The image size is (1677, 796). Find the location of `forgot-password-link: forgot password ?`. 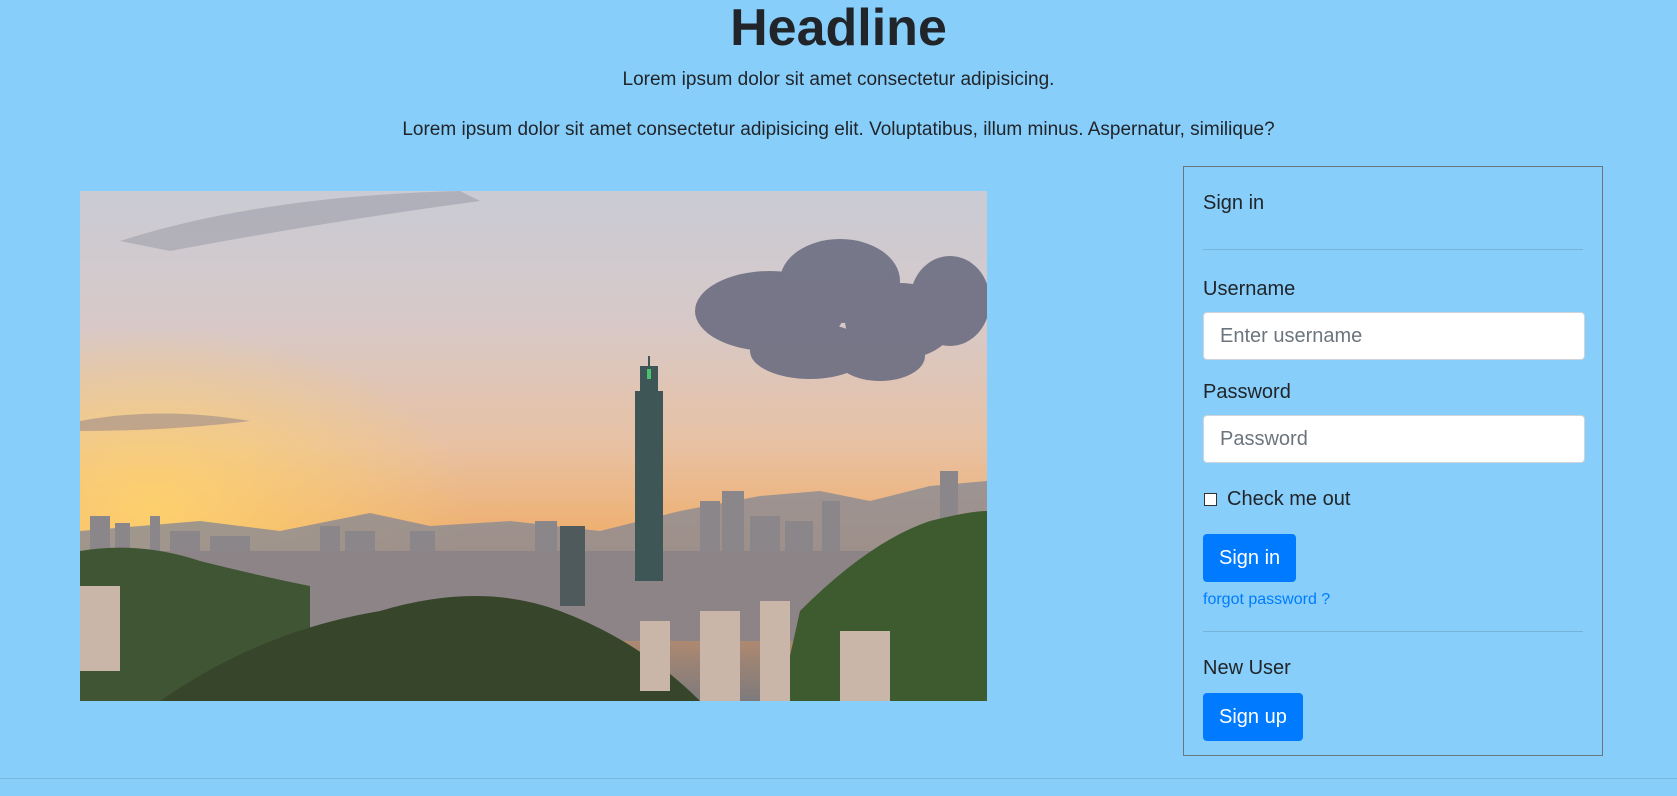

forgot-password-link: forgot password ? is located at coordinates (1393, 600).